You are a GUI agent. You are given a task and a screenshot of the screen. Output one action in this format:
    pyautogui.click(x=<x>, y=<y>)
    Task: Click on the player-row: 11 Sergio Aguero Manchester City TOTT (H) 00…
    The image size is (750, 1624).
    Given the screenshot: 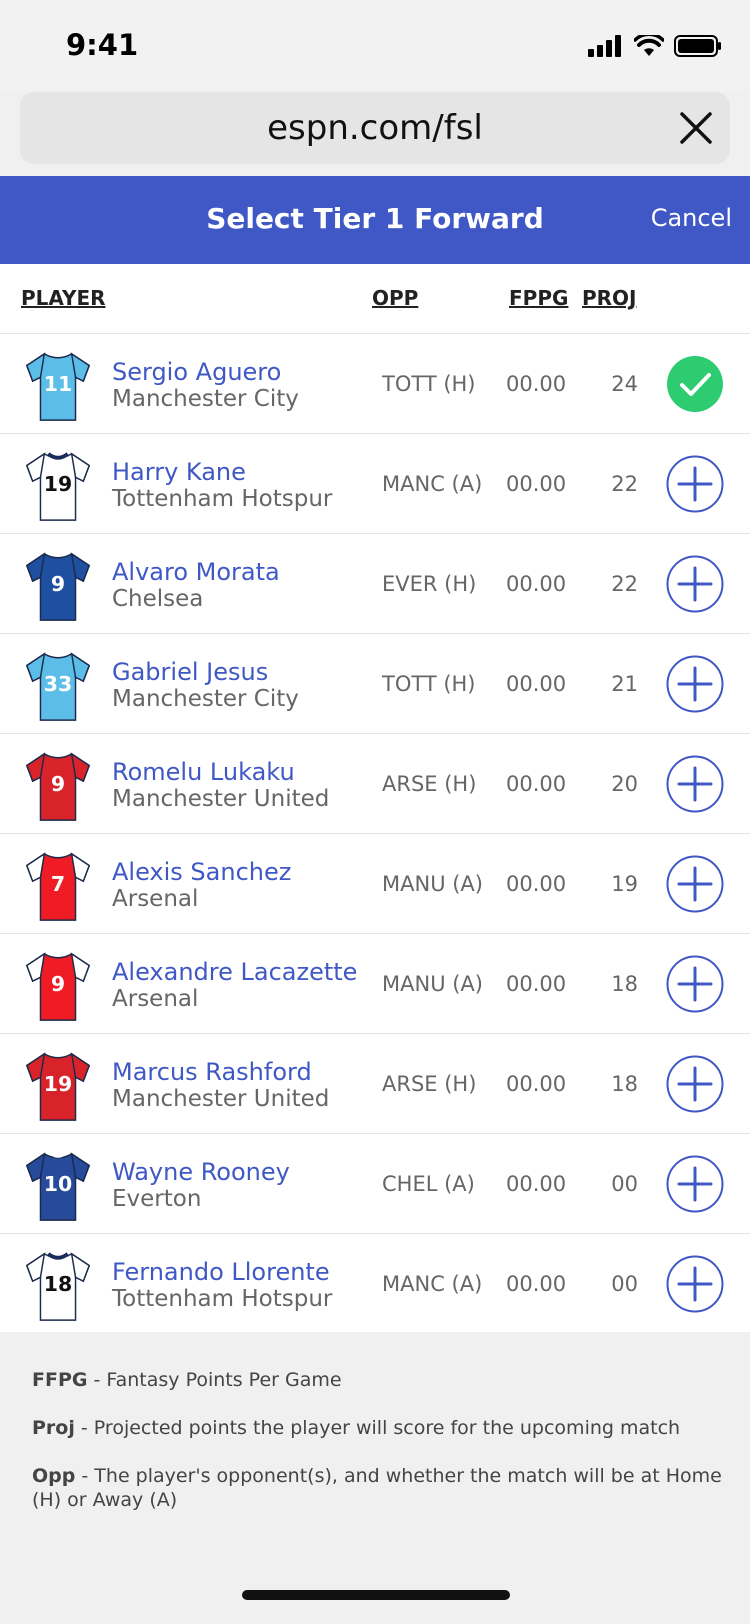 What is the action you would take?
    pyautogui.click(x=375, y=384)
    